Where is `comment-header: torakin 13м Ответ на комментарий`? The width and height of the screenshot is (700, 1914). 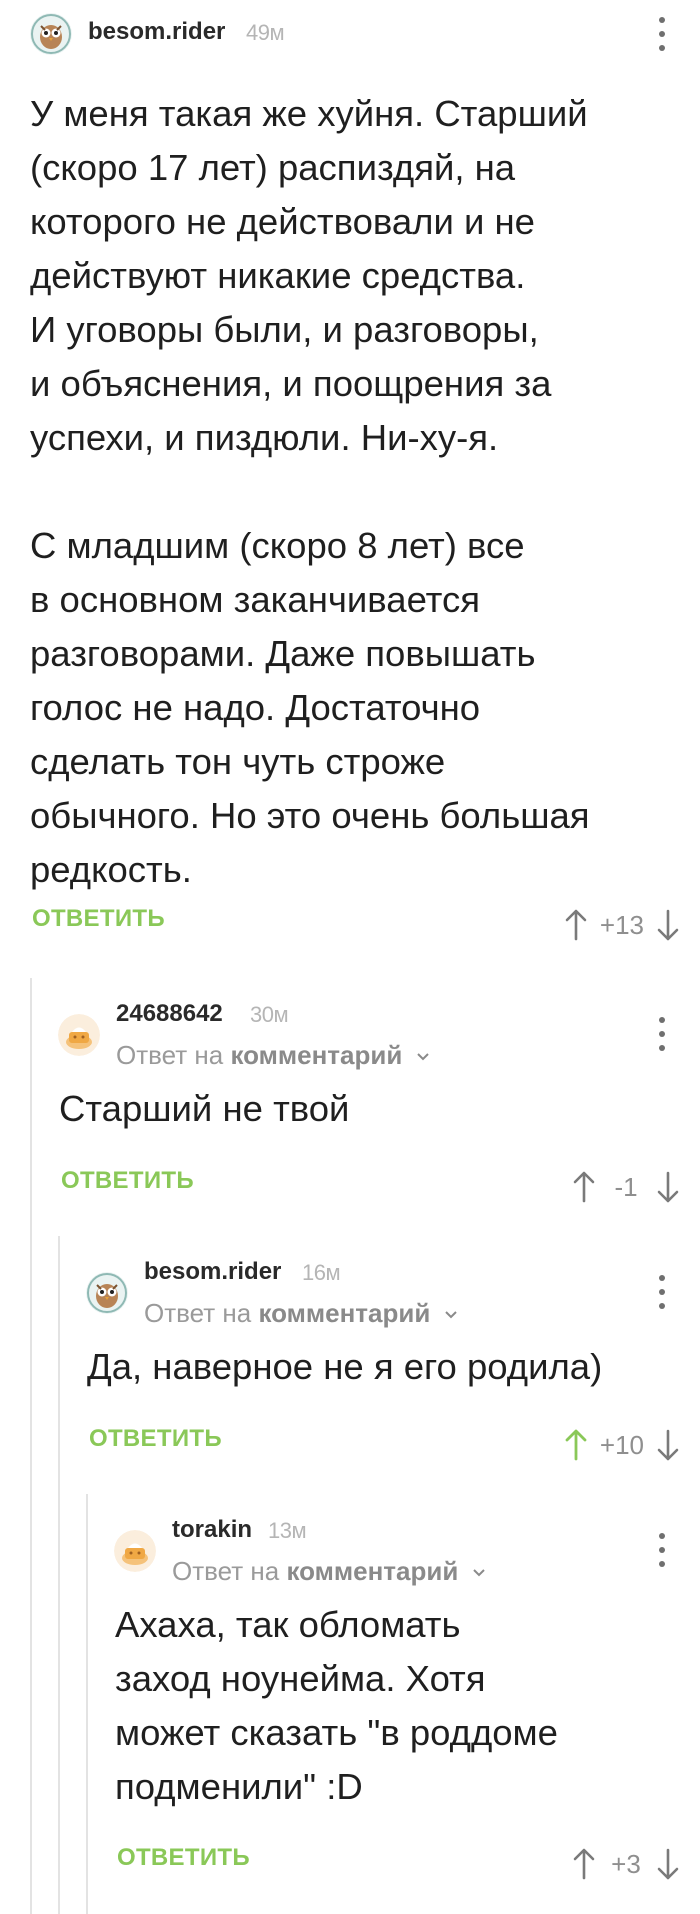 comment-header: torakin 13м Ответ на комментарий is located at coordinates (407, 1542).